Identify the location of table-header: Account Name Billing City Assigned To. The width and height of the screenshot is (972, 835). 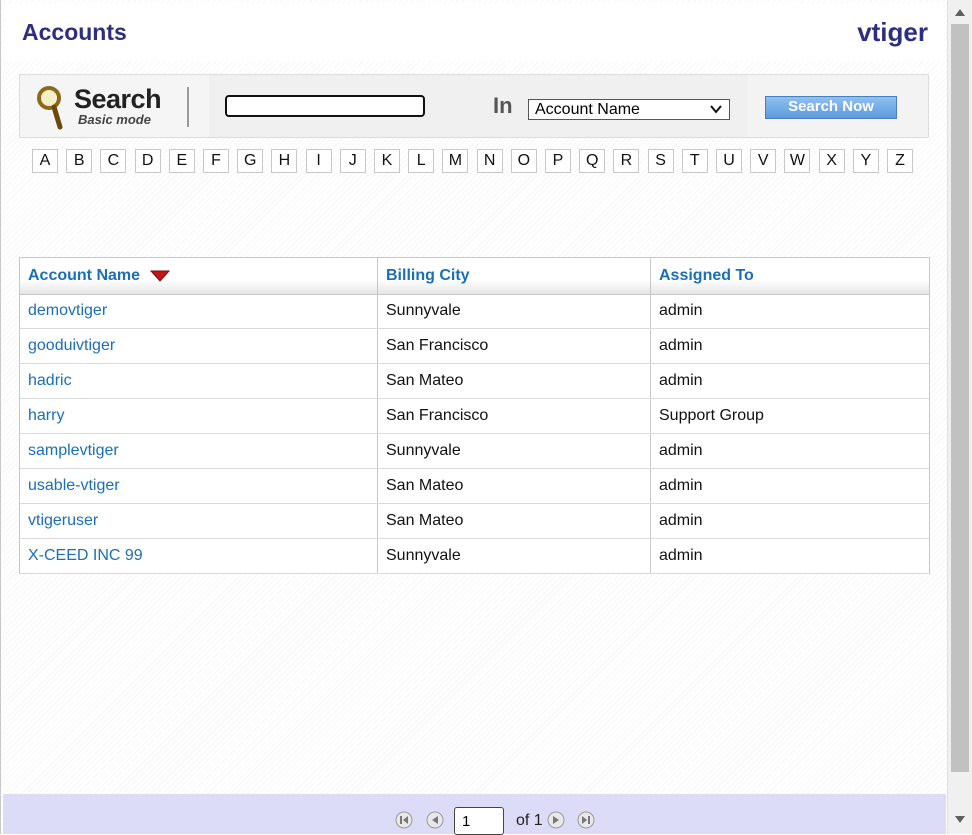
(474, 276).